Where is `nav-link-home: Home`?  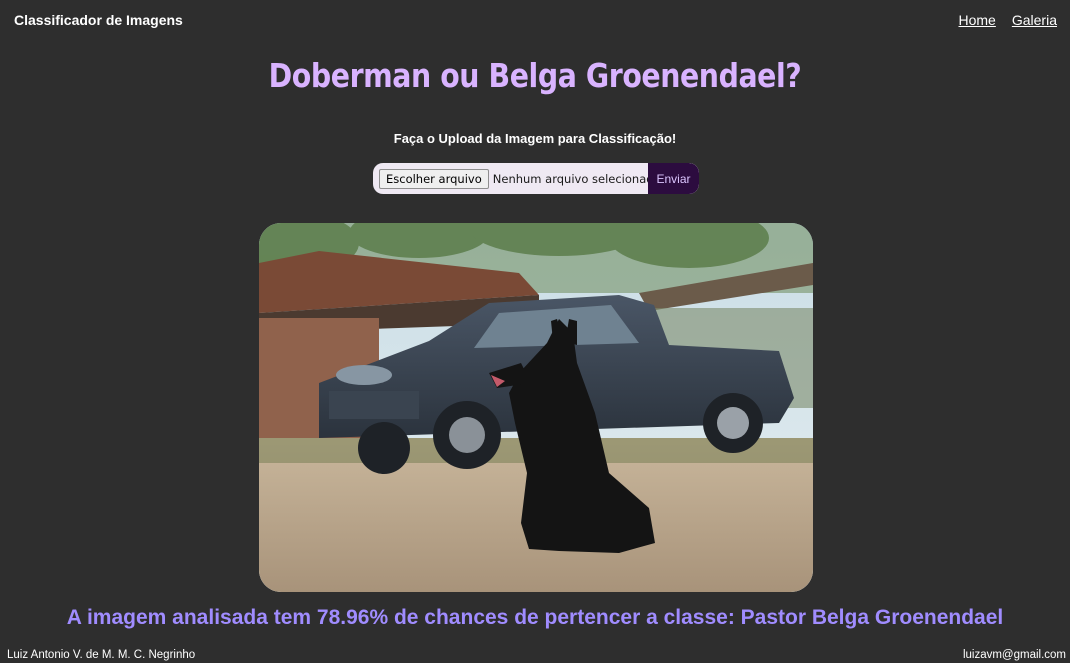
nav-link-home: Home is located at coordinates (977, 20).